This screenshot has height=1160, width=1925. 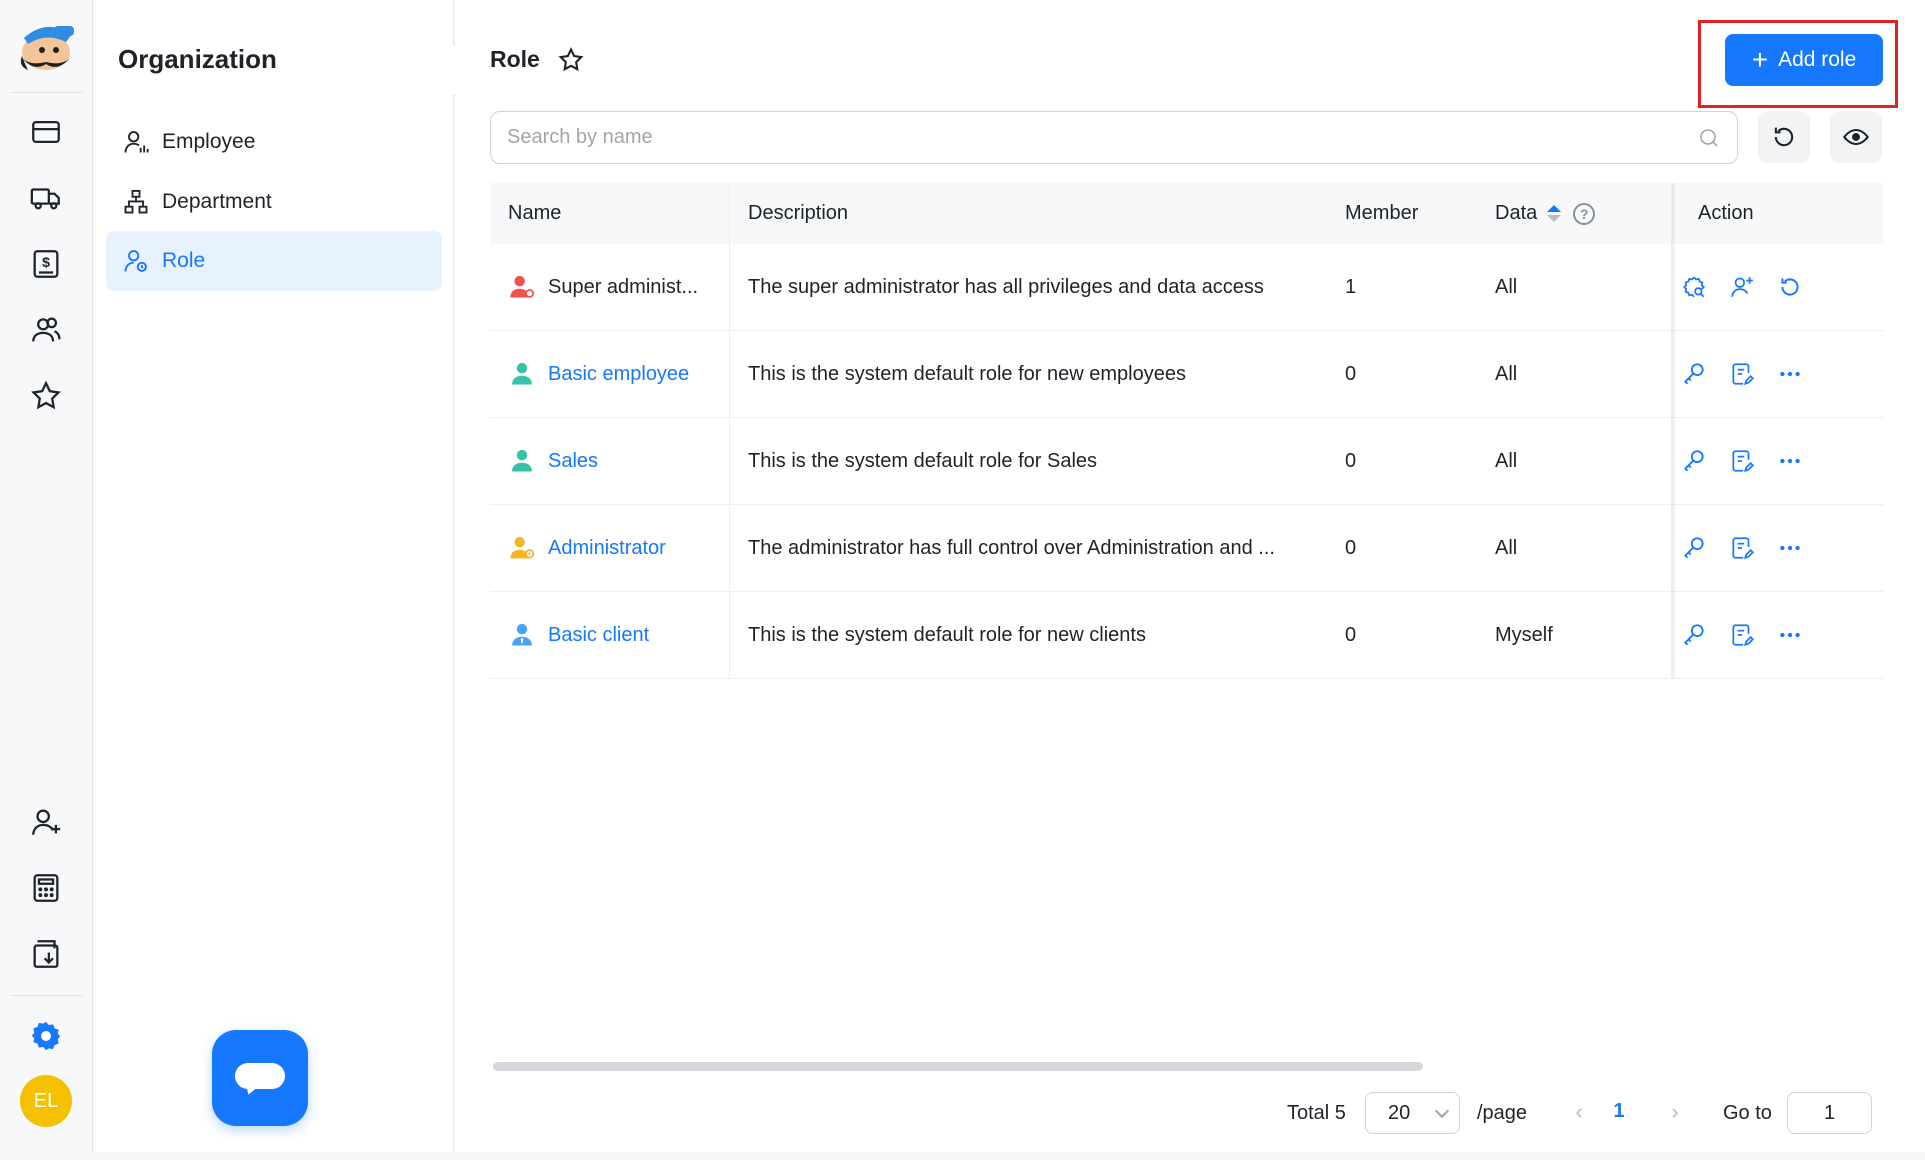 I want to click on reset-icon, so click(x=1790, y=287).